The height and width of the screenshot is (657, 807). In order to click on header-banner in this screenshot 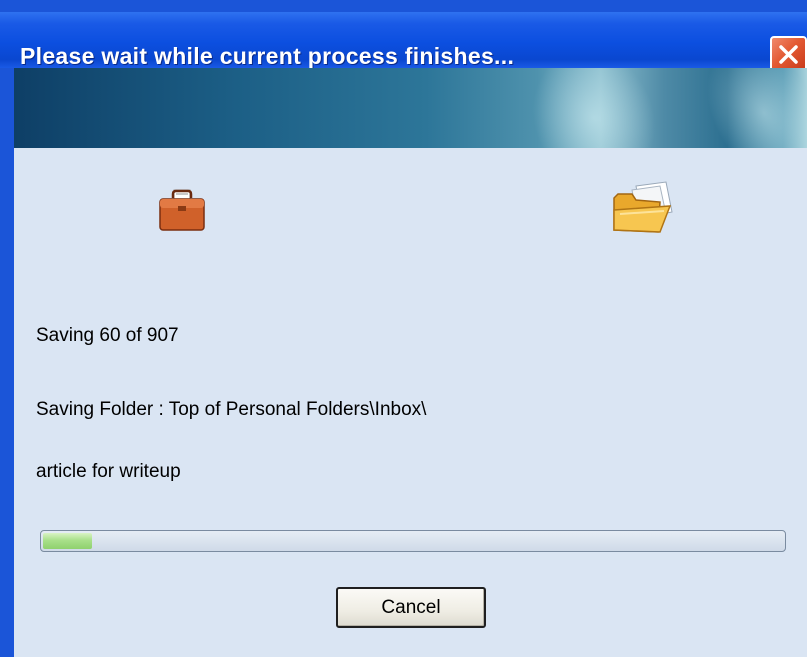, I will do `click(410, 108)`.